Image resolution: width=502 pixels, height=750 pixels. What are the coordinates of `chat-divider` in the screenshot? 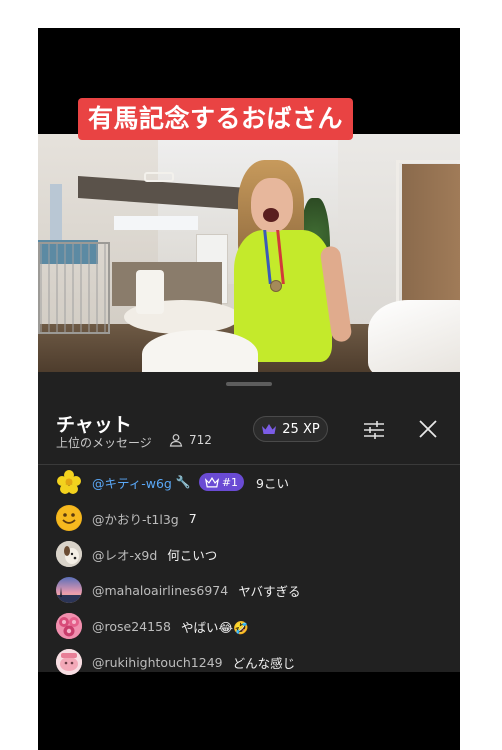 It's located at (249, 464).